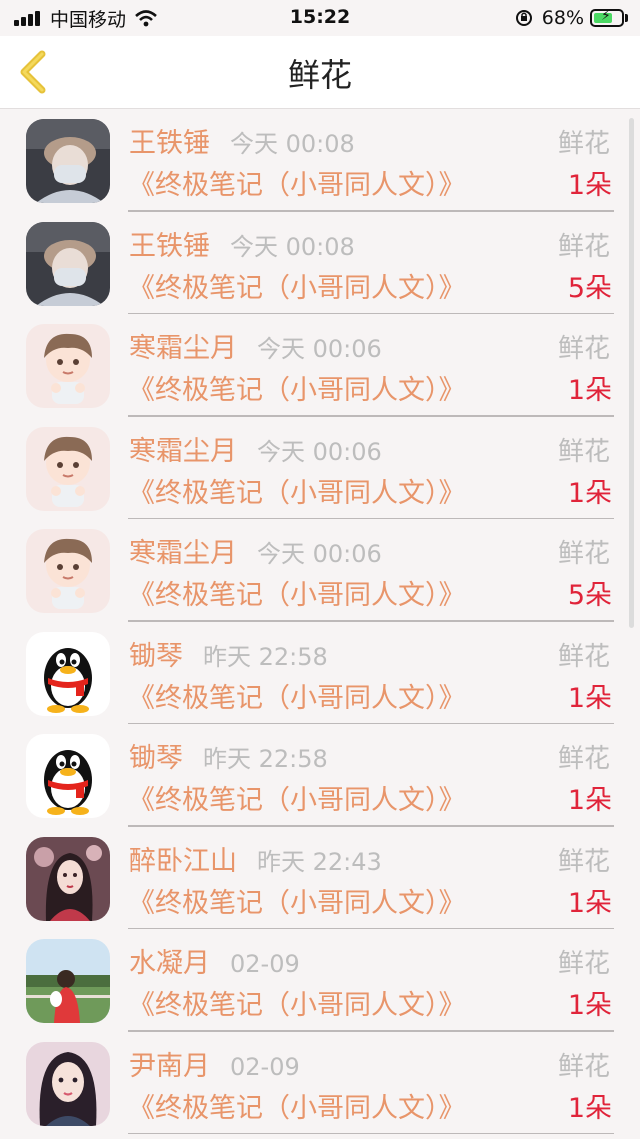 The image size is (640, 1139). Describe the element at coordinates (214, 1063) in the screenshot. I see `sender-name: 尹南月 02-09` at that location.